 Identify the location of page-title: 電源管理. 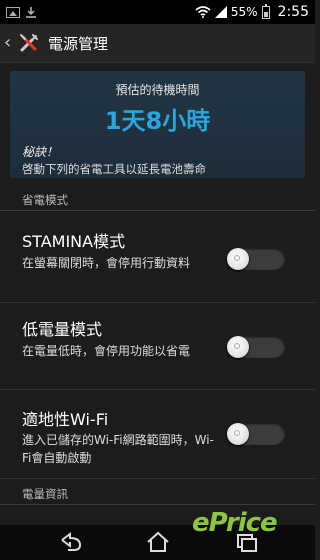
(78, 43).